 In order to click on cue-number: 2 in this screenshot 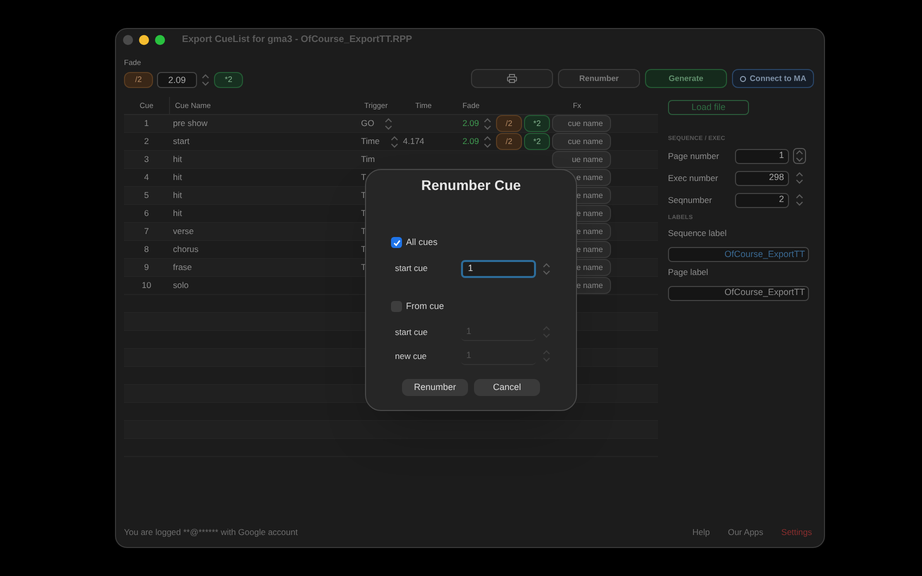, I will do `click(146, 141)`.